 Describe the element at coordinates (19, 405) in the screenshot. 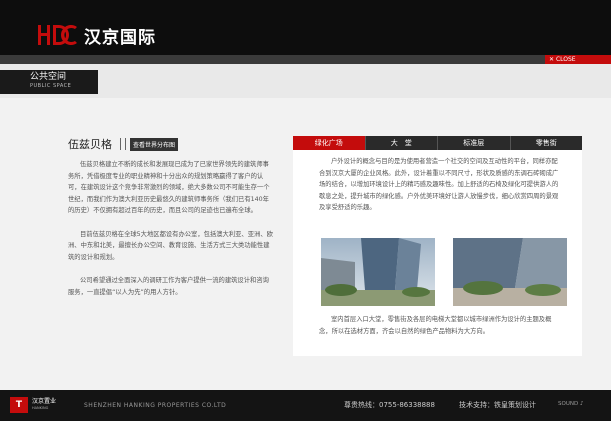

I see `hanking-logo-icon: T` at that location.